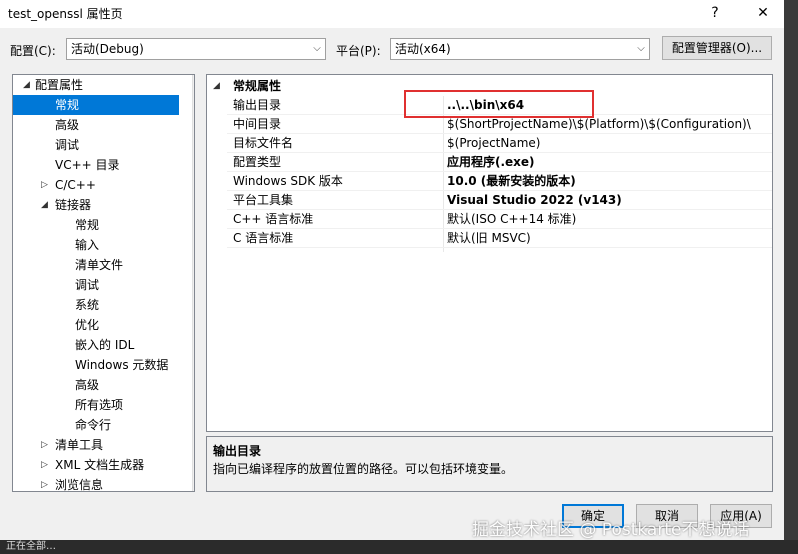 Image resolution: width=798 pixels, height=554 pixels. Describe the element at coordinates (87, 165) in the screenshot. I see `tree-item-label: VC++ 目录` at that location.